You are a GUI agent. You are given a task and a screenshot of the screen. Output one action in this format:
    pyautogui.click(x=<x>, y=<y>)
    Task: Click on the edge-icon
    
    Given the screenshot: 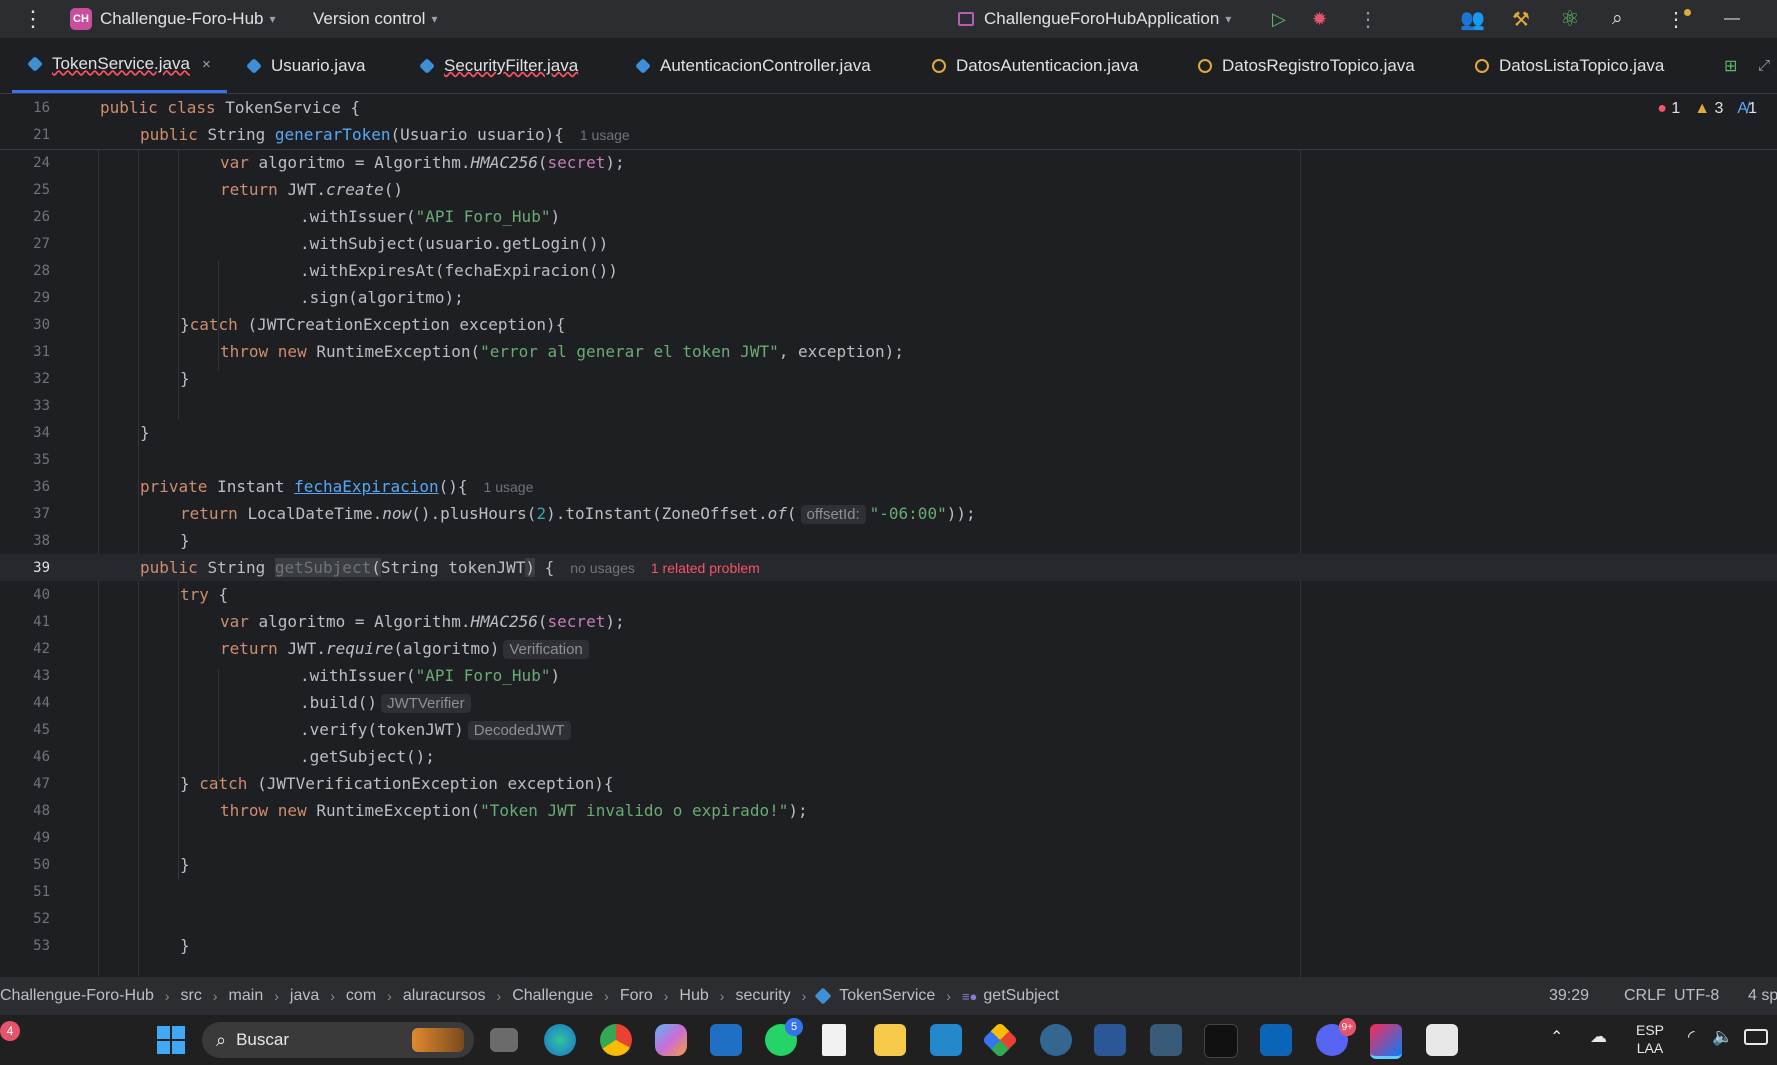 What is the action you would take?
    pyautogui.click(x=560, y=1040)
    